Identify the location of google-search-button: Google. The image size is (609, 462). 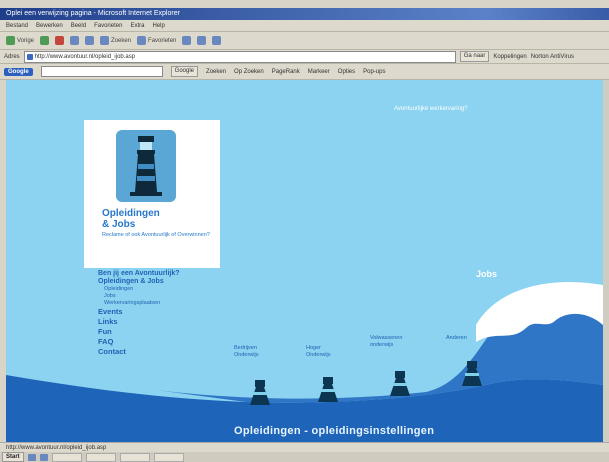
(184, 71).